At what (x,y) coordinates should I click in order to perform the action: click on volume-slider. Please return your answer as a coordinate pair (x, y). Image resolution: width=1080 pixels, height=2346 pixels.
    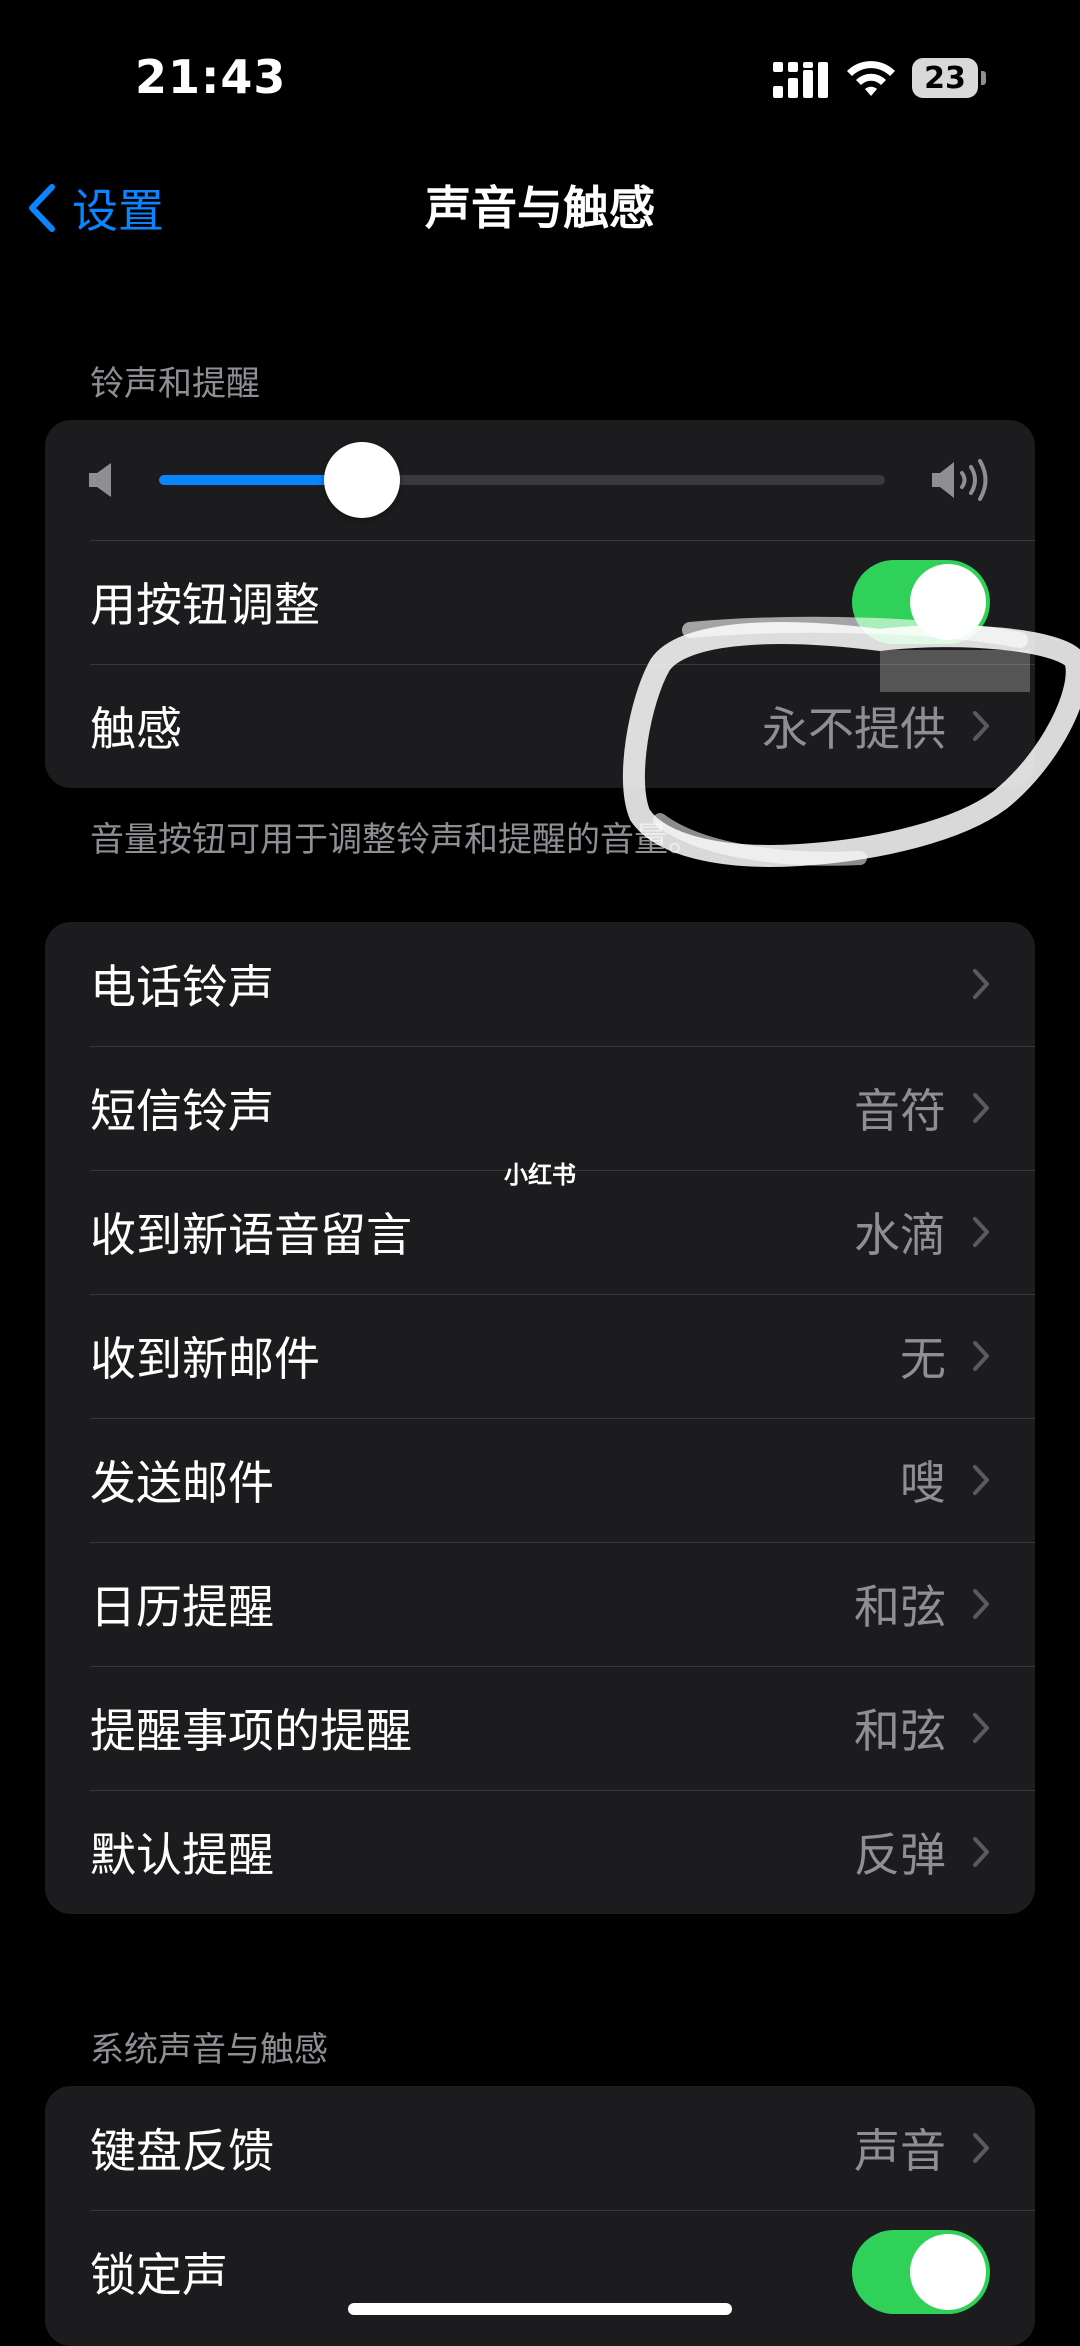
    Looking at the image, I should click on (522, 480).